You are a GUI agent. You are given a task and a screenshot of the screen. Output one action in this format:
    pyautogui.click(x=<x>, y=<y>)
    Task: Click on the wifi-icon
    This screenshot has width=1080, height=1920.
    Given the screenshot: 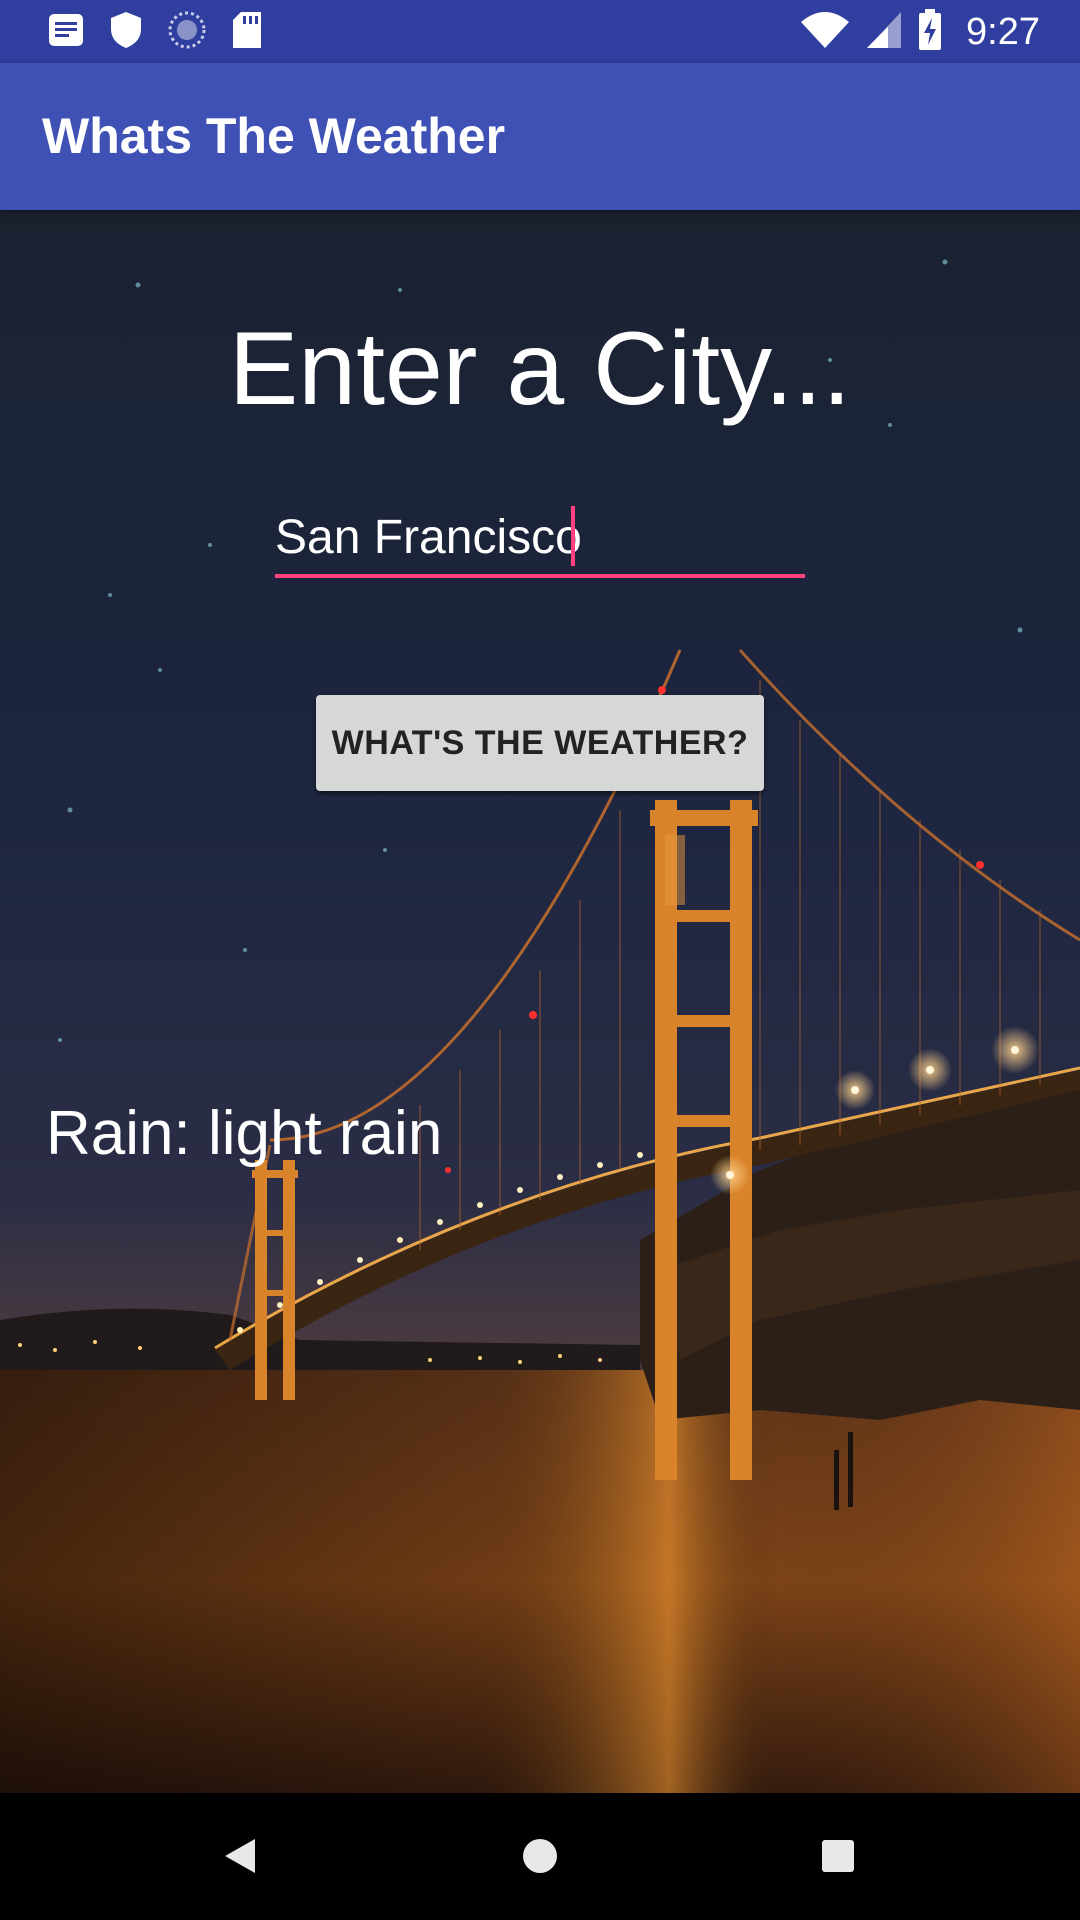 What is the action you would take?
    pyautogui.click(x=825, y=32)
    